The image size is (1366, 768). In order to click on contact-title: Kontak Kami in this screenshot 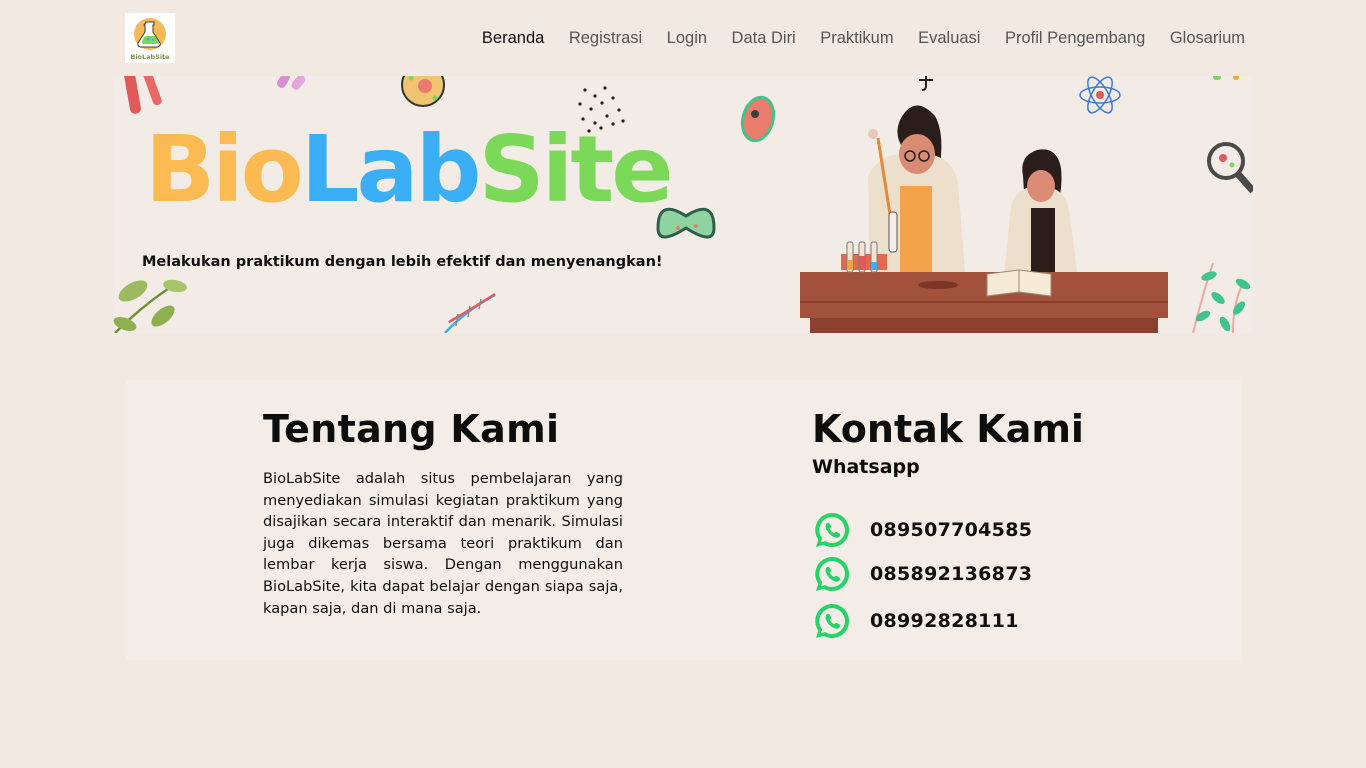, I will do `click(948, 429)`.